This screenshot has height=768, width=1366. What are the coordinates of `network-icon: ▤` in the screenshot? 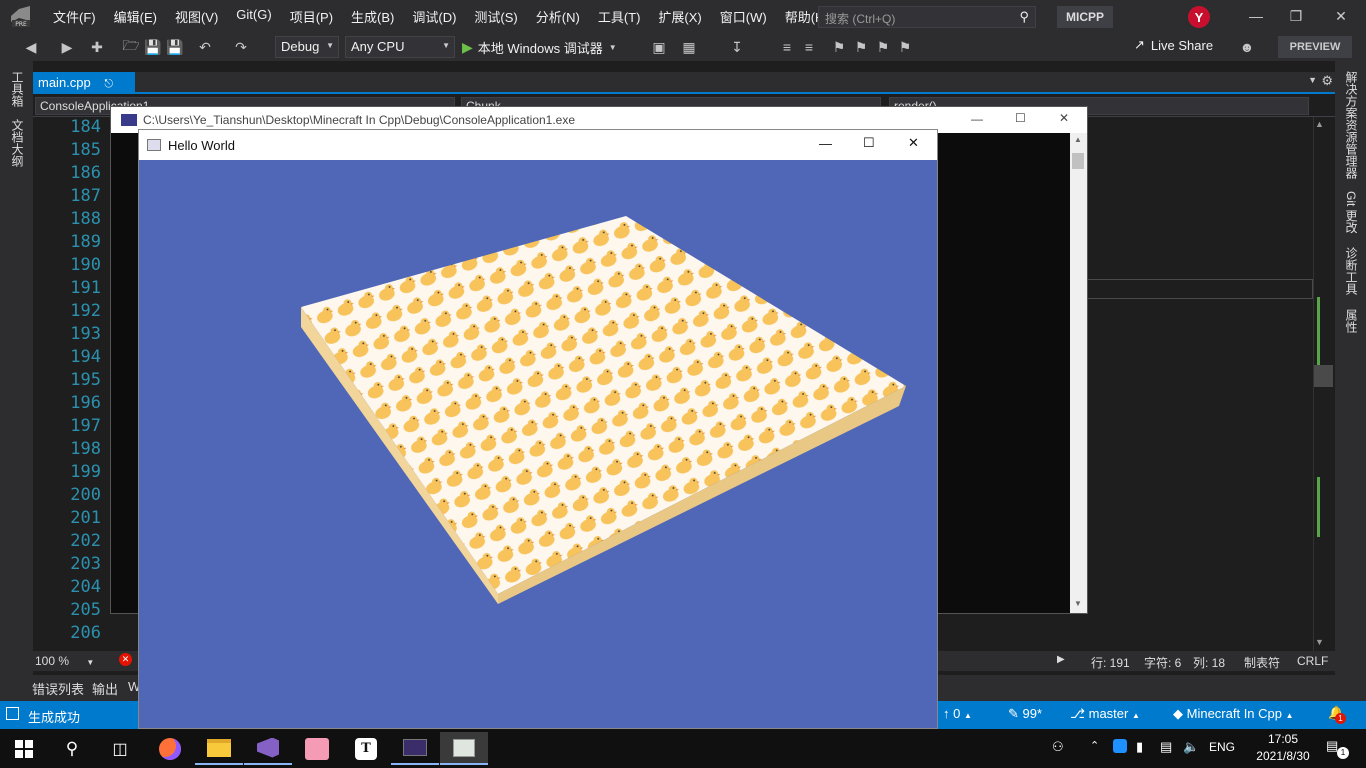 It's located at (1166, 747).